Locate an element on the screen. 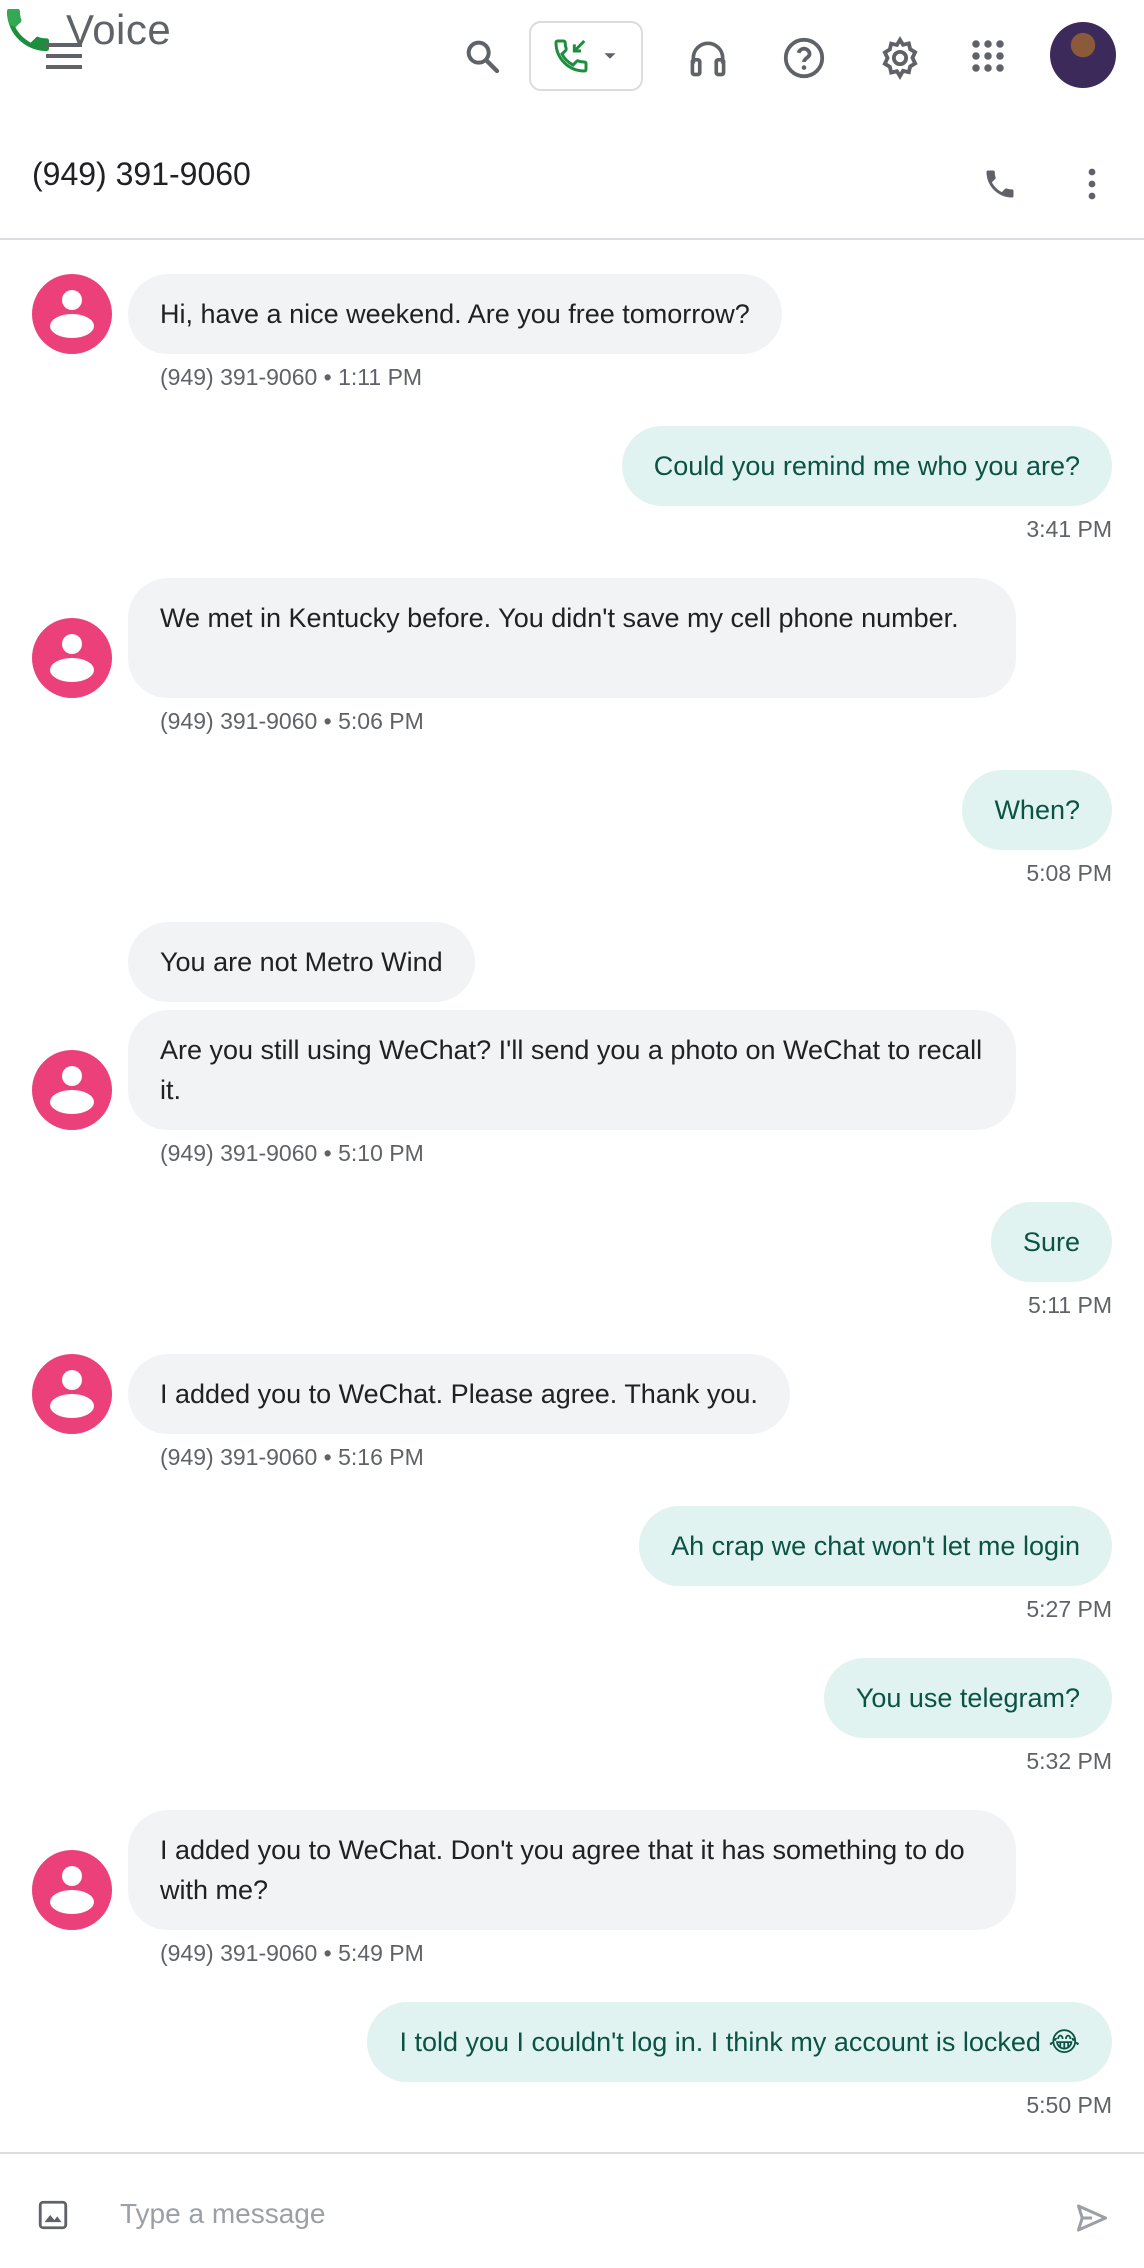 This screenshot has width=1144, height=2268. more-options-button is located at coordinates (1092, 184).